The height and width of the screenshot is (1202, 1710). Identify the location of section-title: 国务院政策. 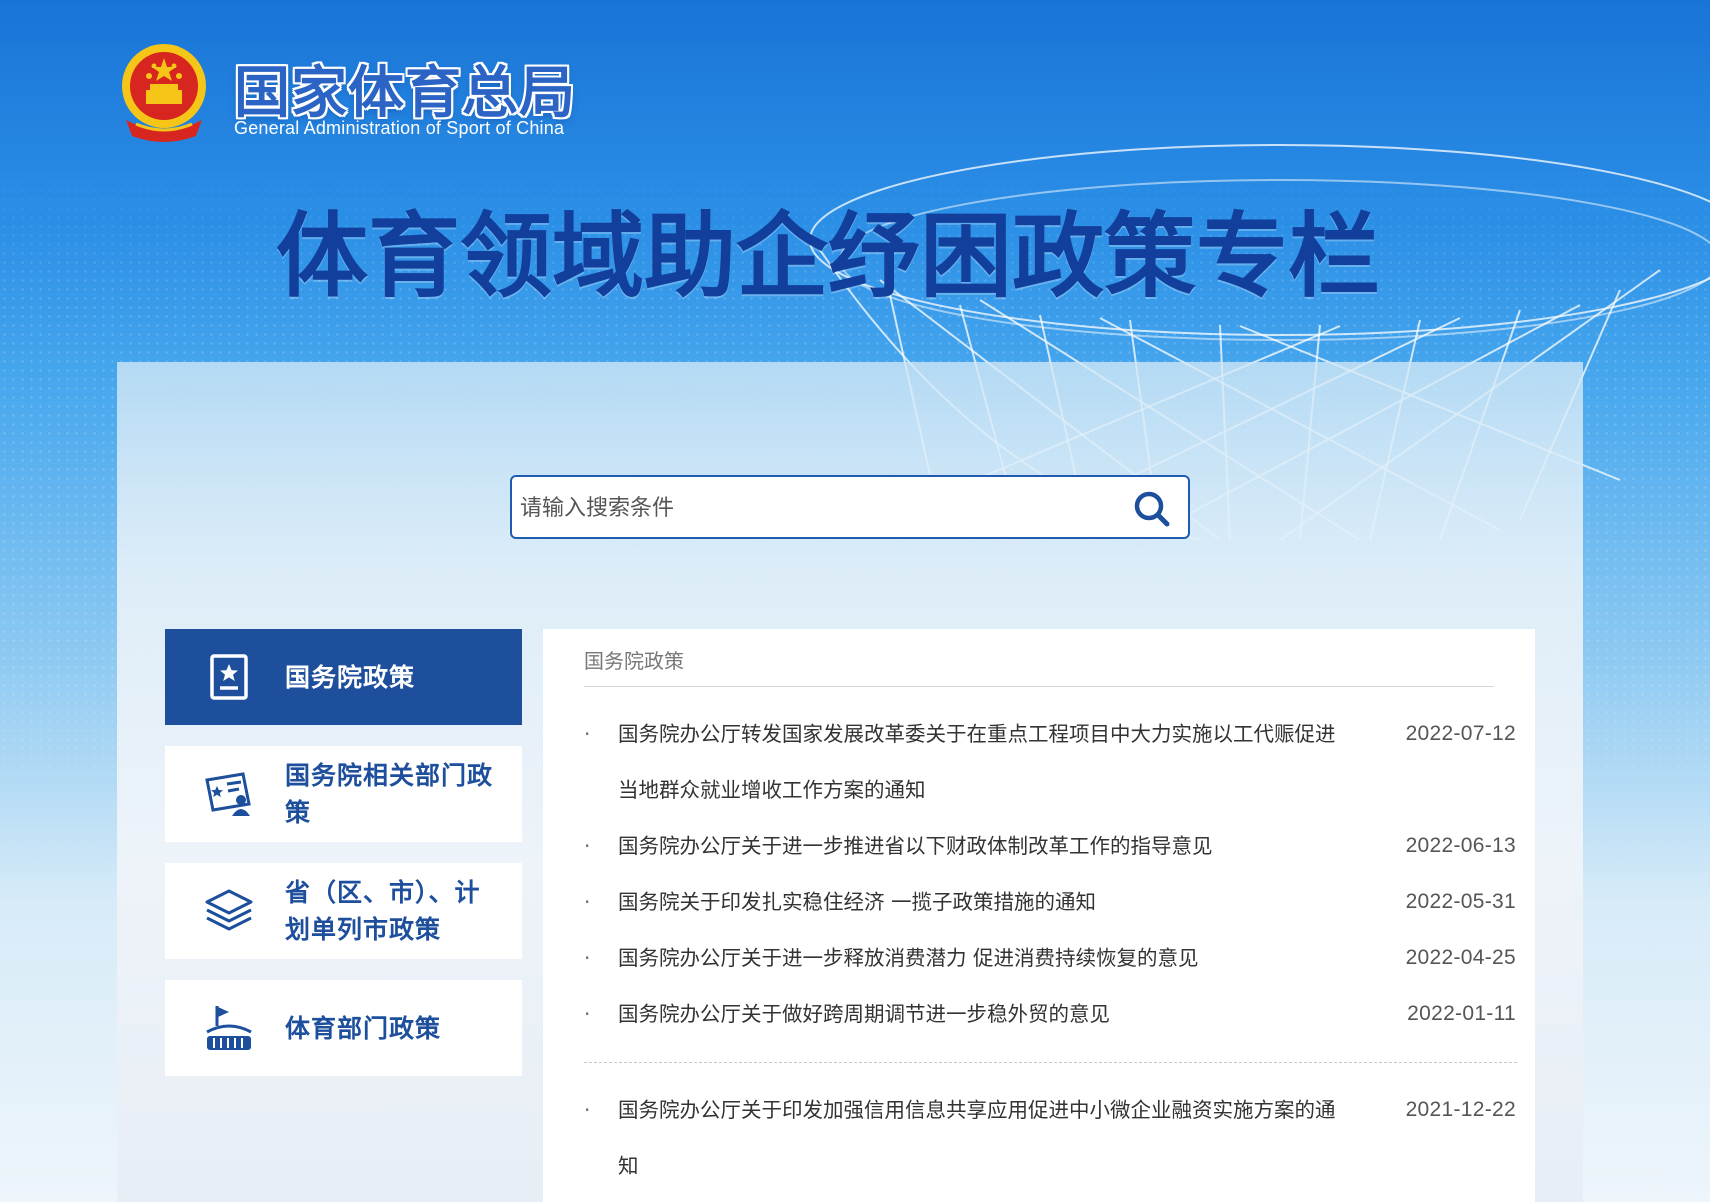
(634, 661).